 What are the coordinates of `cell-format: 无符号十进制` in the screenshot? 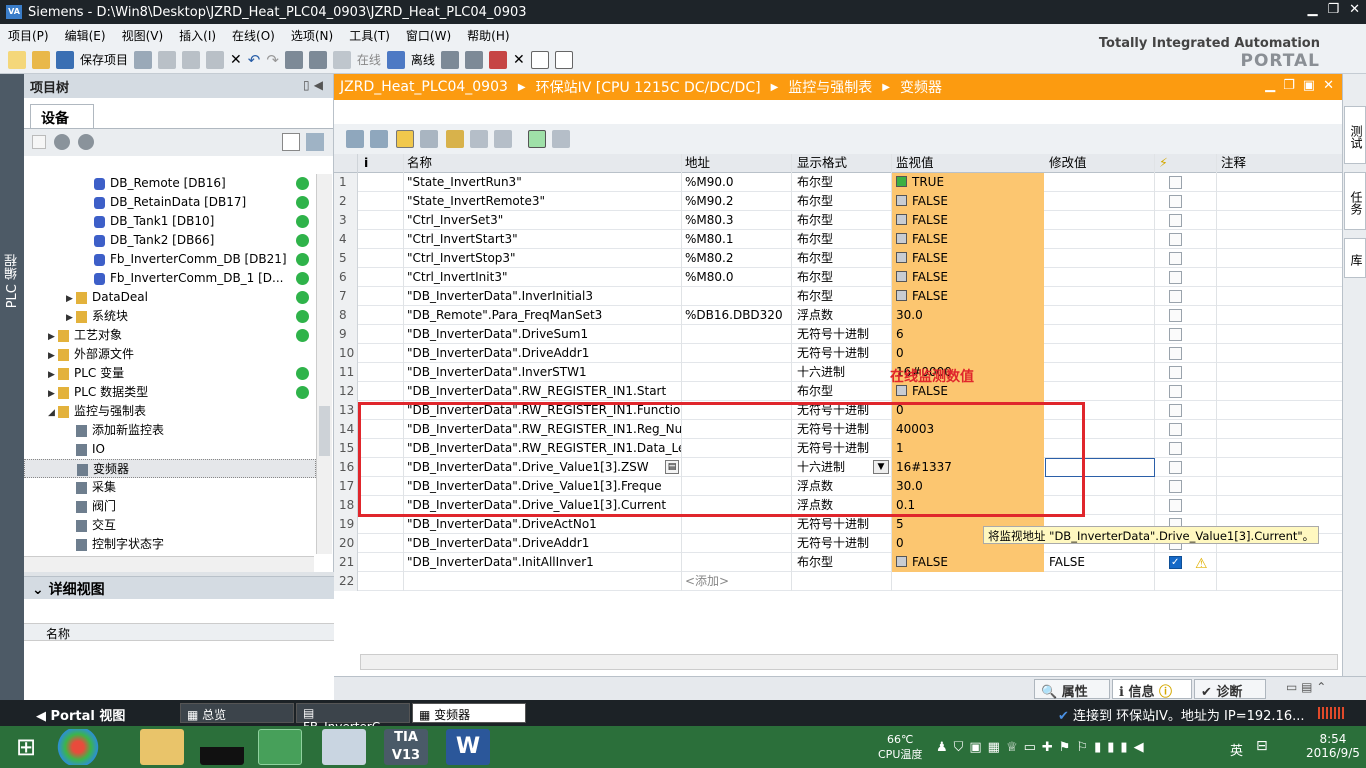 It's located at (842, 334).